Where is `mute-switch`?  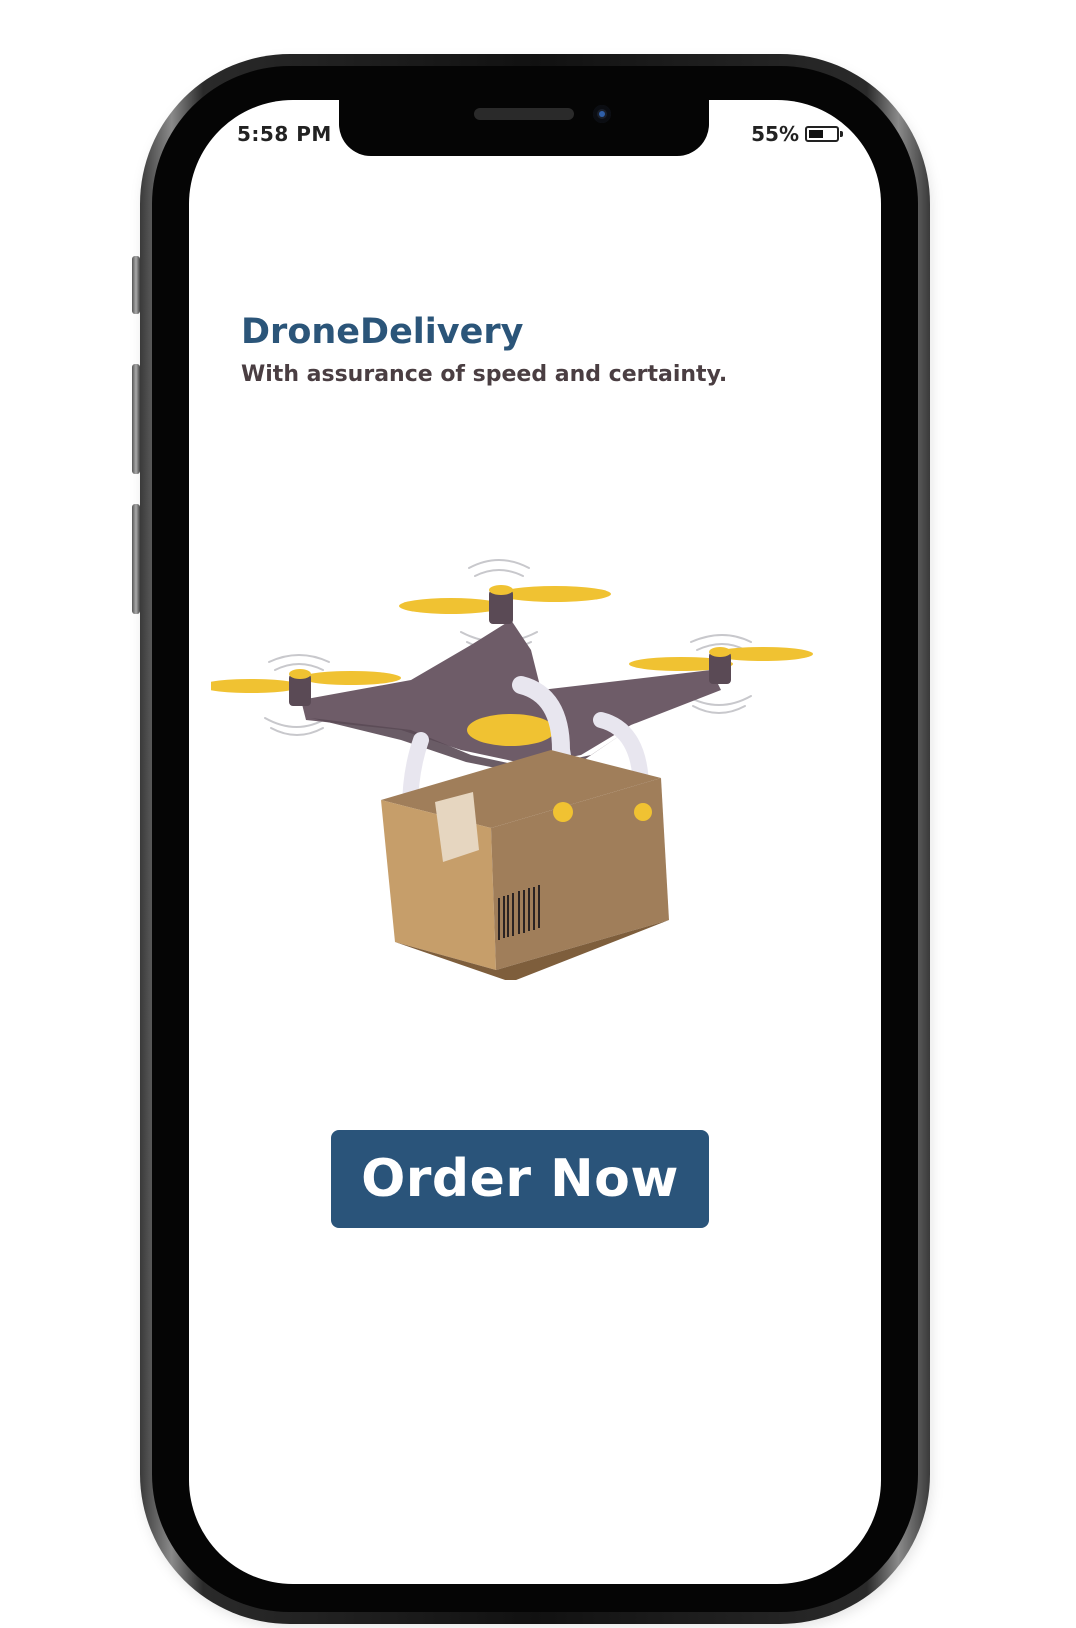
mute-switch is located at coordinates (136, 285).